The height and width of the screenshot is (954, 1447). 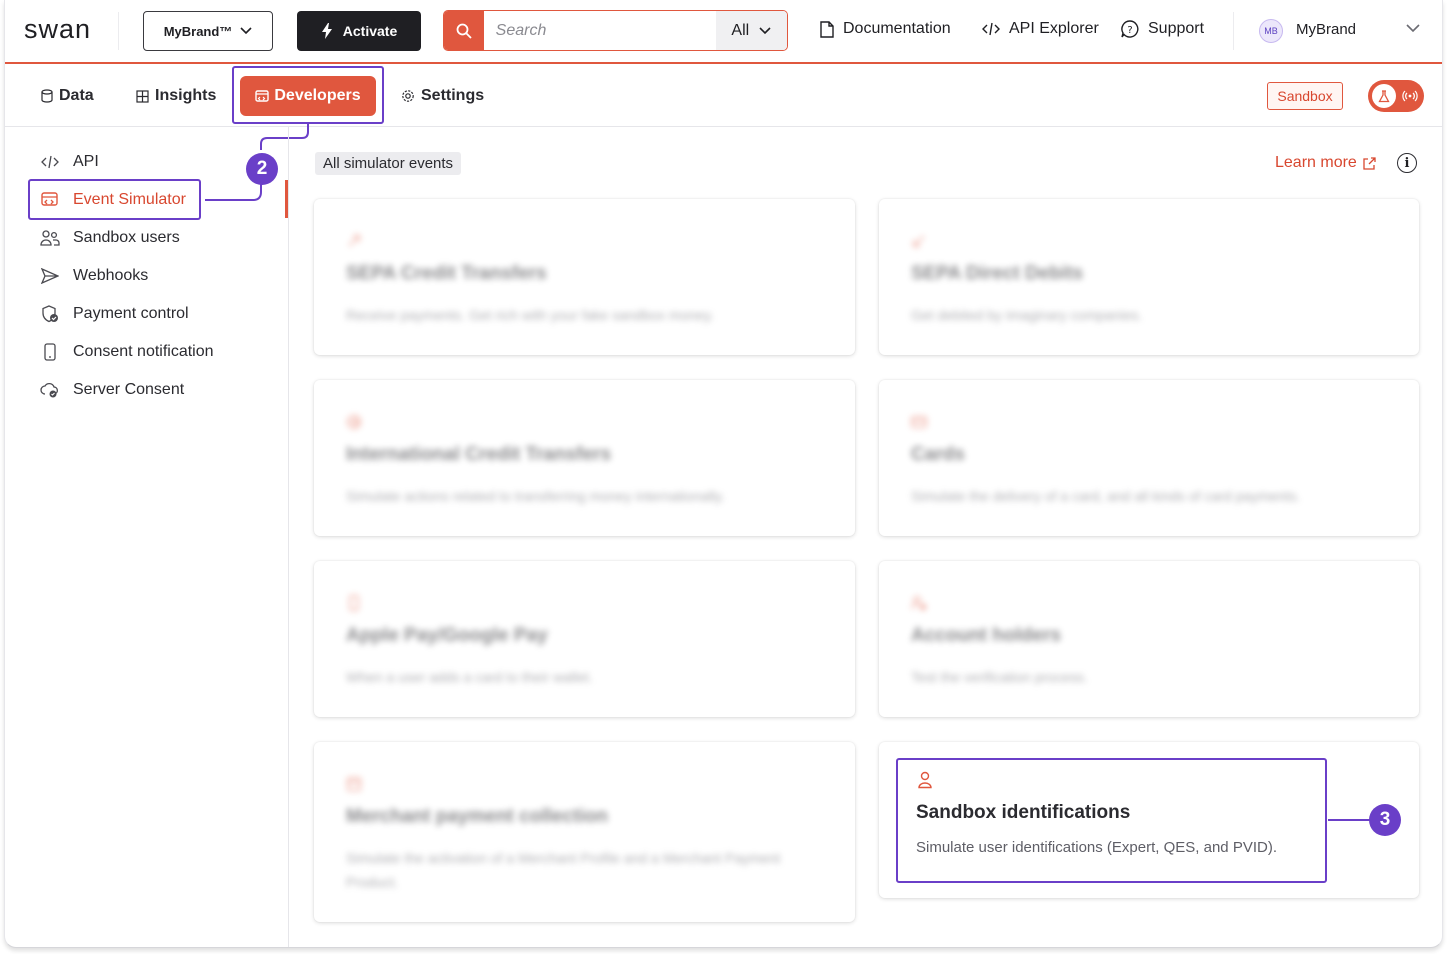 I want to click on search-bar: All, so click(x=615, y=30).